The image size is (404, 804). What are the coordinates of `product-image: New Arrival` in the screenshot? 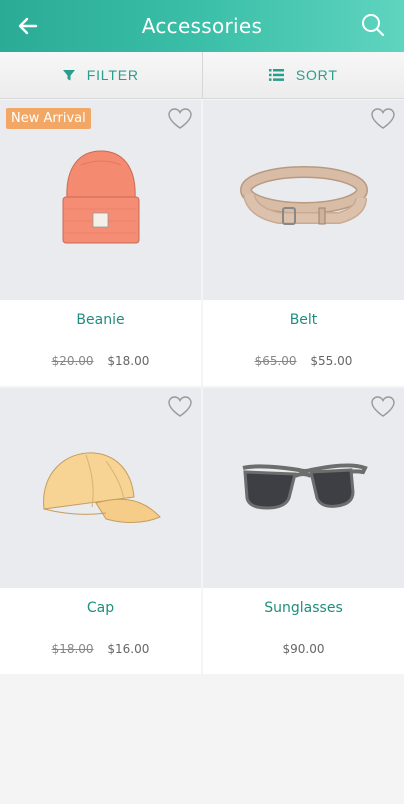 It's located at (100, 200).